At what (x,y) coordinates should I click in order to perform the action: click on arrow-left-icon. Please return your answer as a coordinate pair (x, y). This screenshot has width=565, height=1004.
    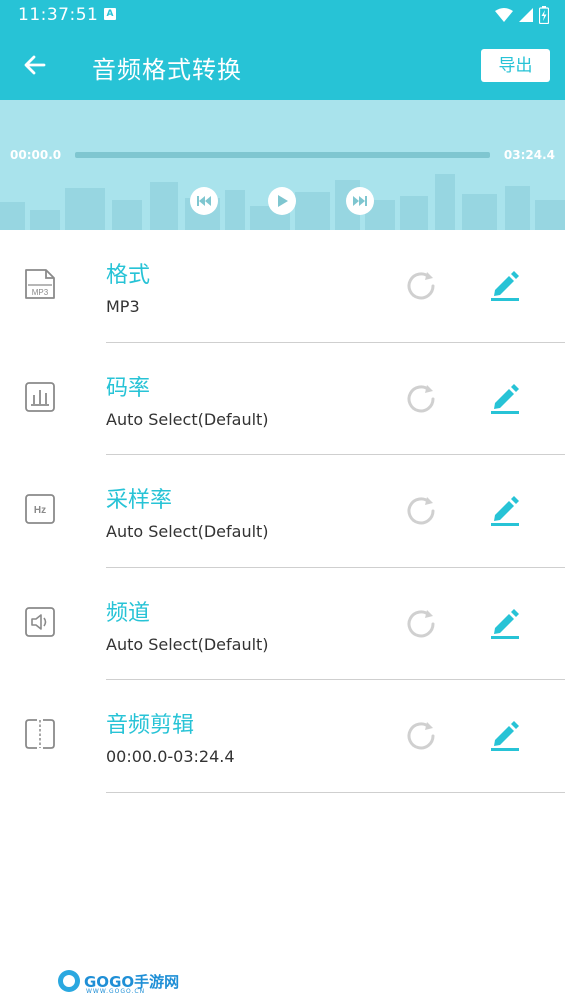
    Looking at the image, I should click on (35, 65).